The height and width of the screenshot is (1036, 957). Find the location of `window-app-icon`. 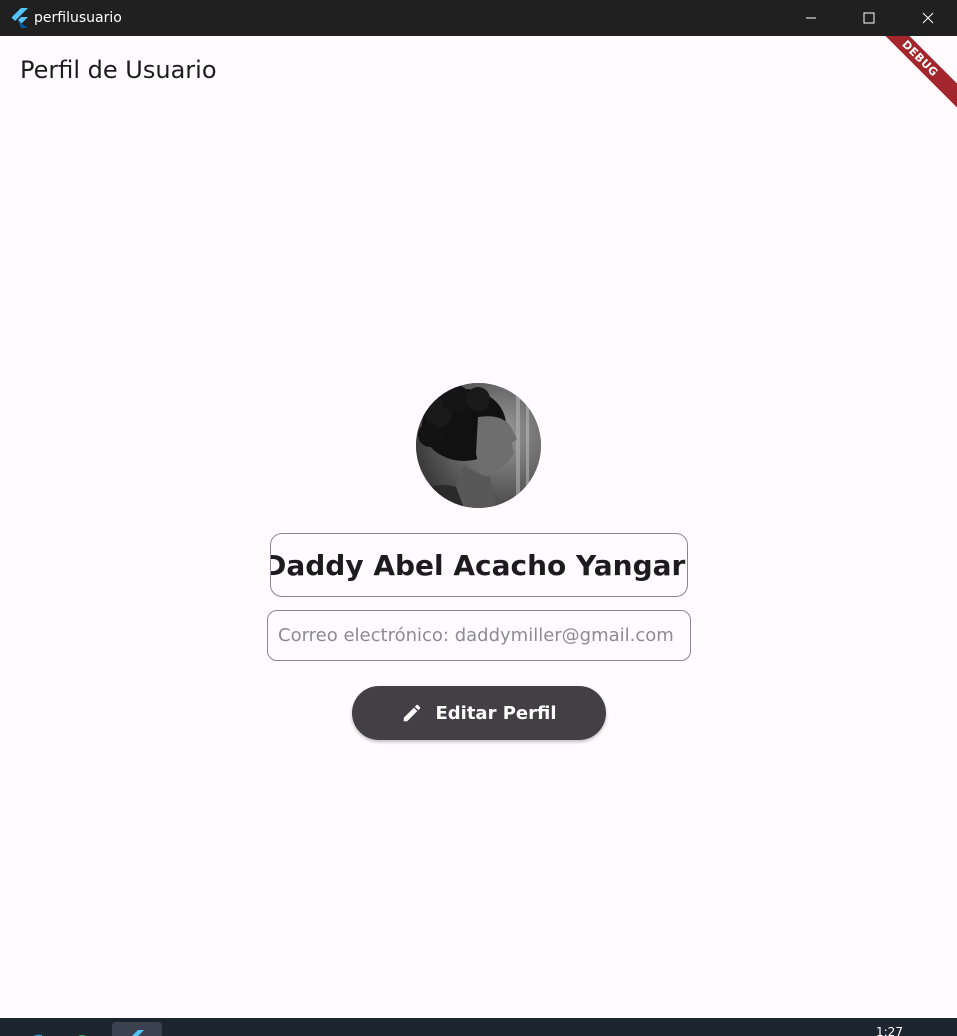

window-app-icon is located at coordinates (189, 1032).